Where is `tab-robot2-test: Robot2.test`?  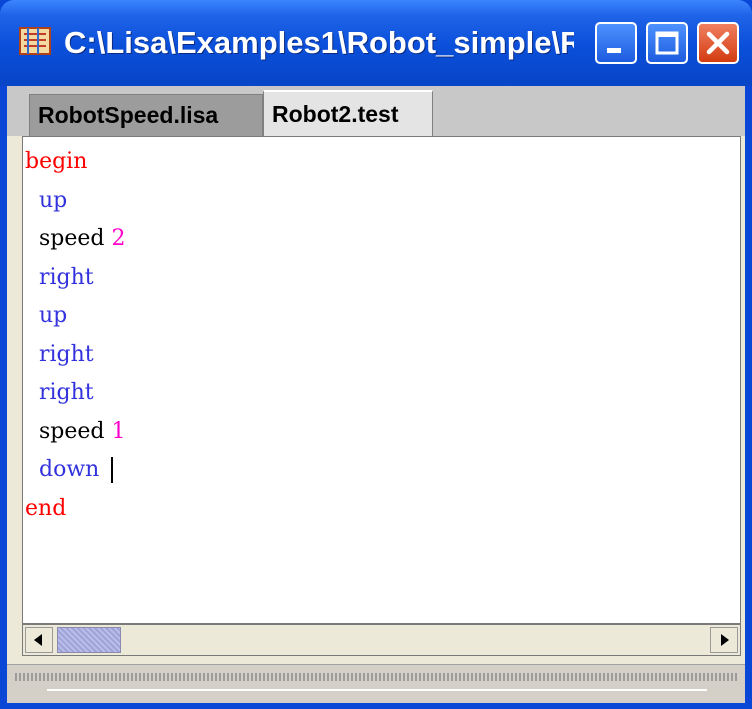 tab-robot2-test: Robot2.test is located at coordinates (348, 113).